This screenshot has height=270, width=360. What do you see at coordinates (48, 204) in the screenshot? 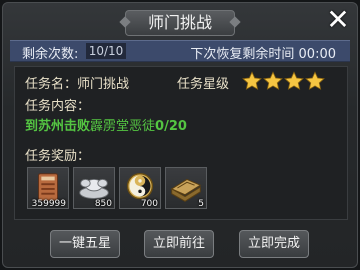
I see `reward-quantity: 359999` at bounding box center [48, 204].